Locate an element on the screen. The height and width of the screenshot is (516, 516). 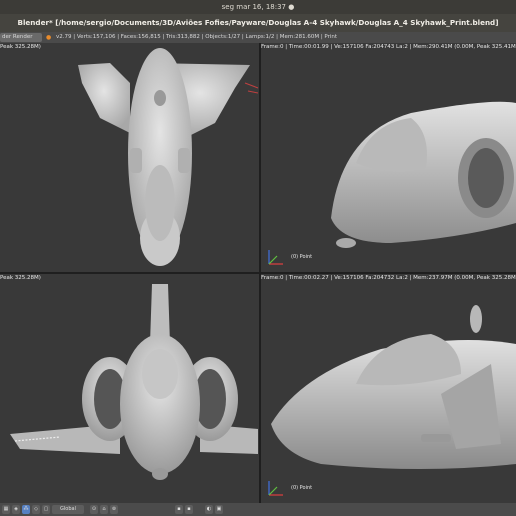
face-mode-icon: ▢ is located at coordinates (46, 509).